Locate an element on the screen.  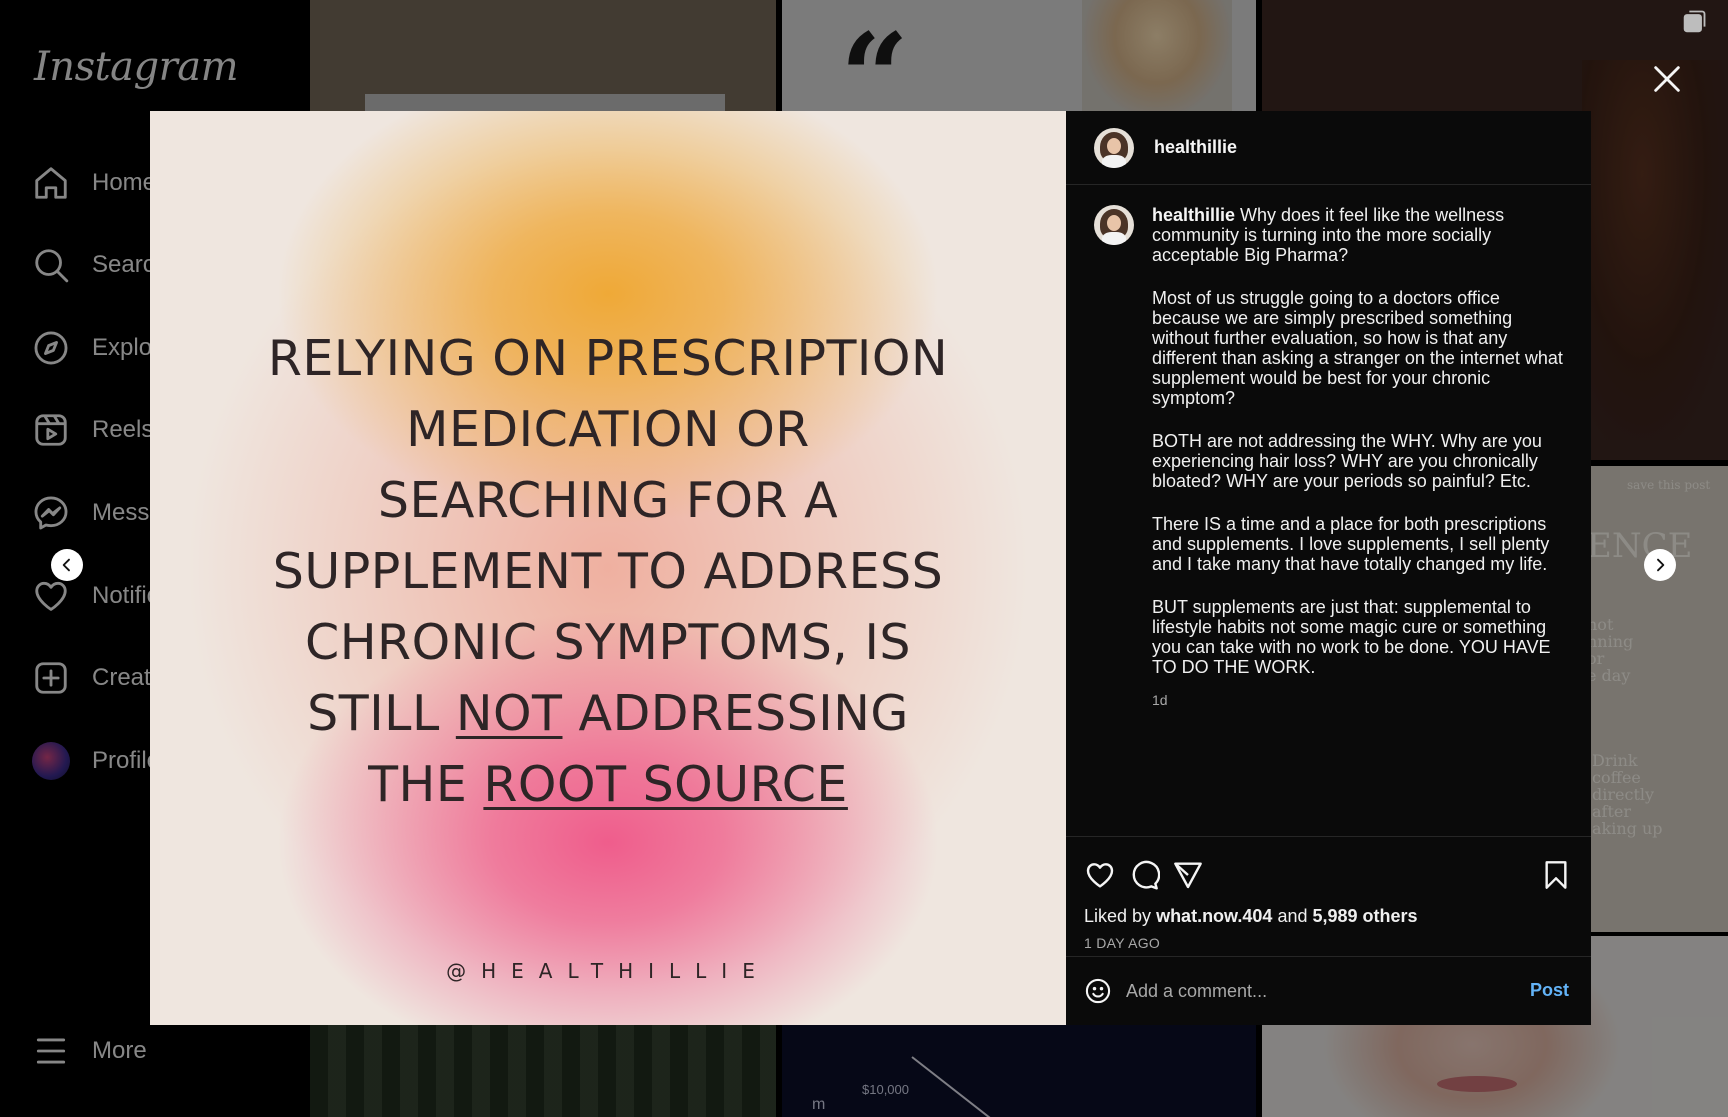
headline-line: SEARCHING FOR A is located at coordinates (608, 500).